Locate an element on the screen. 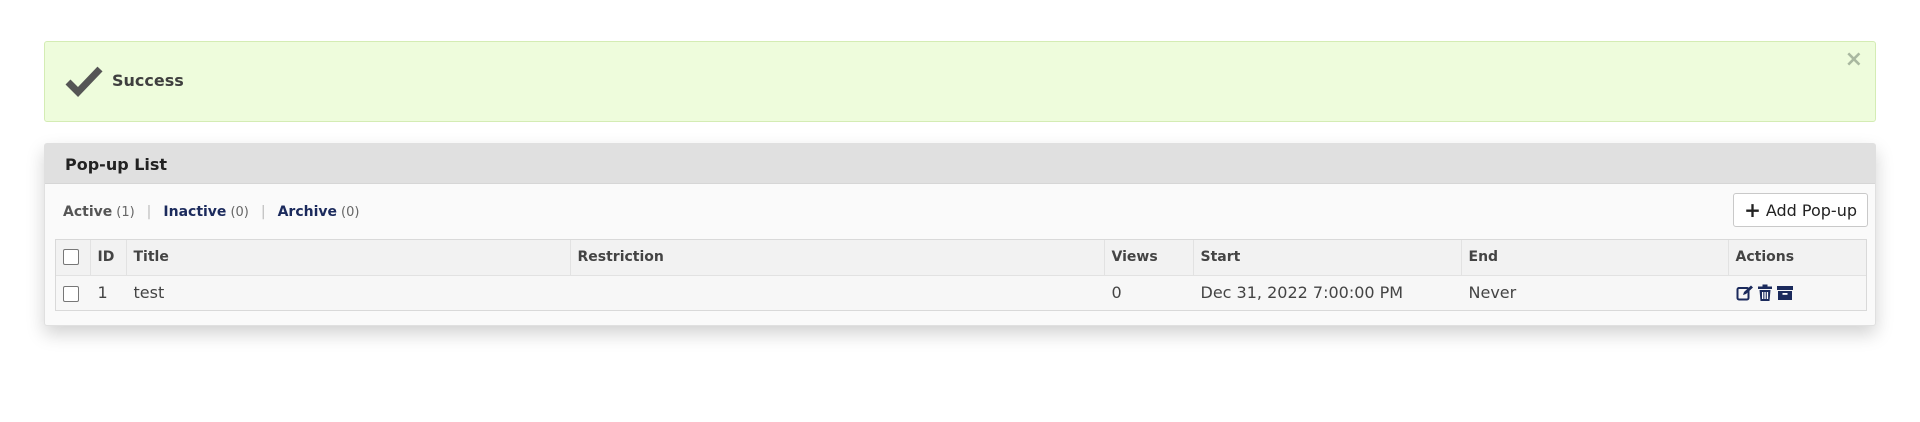 This screenshot has width=1920, height=422. filter-archive: Archive (0) is located at coordinates (319, 212).